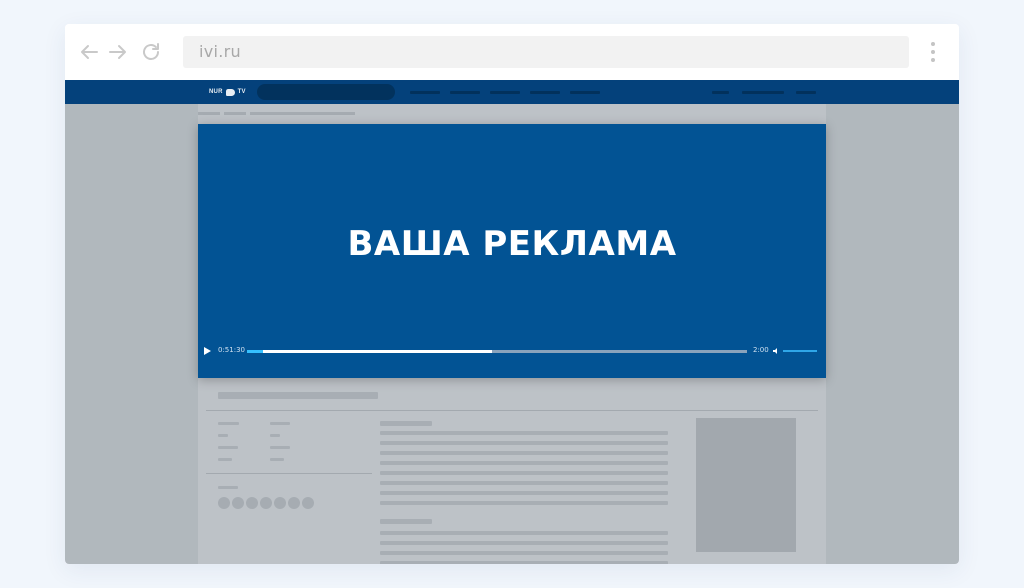 Image resolution: width=1024 pixels, height=588 pixels. Describe the element at coordinates (761, 350) in the screenshot. I see `duration: 2:00` at that location.